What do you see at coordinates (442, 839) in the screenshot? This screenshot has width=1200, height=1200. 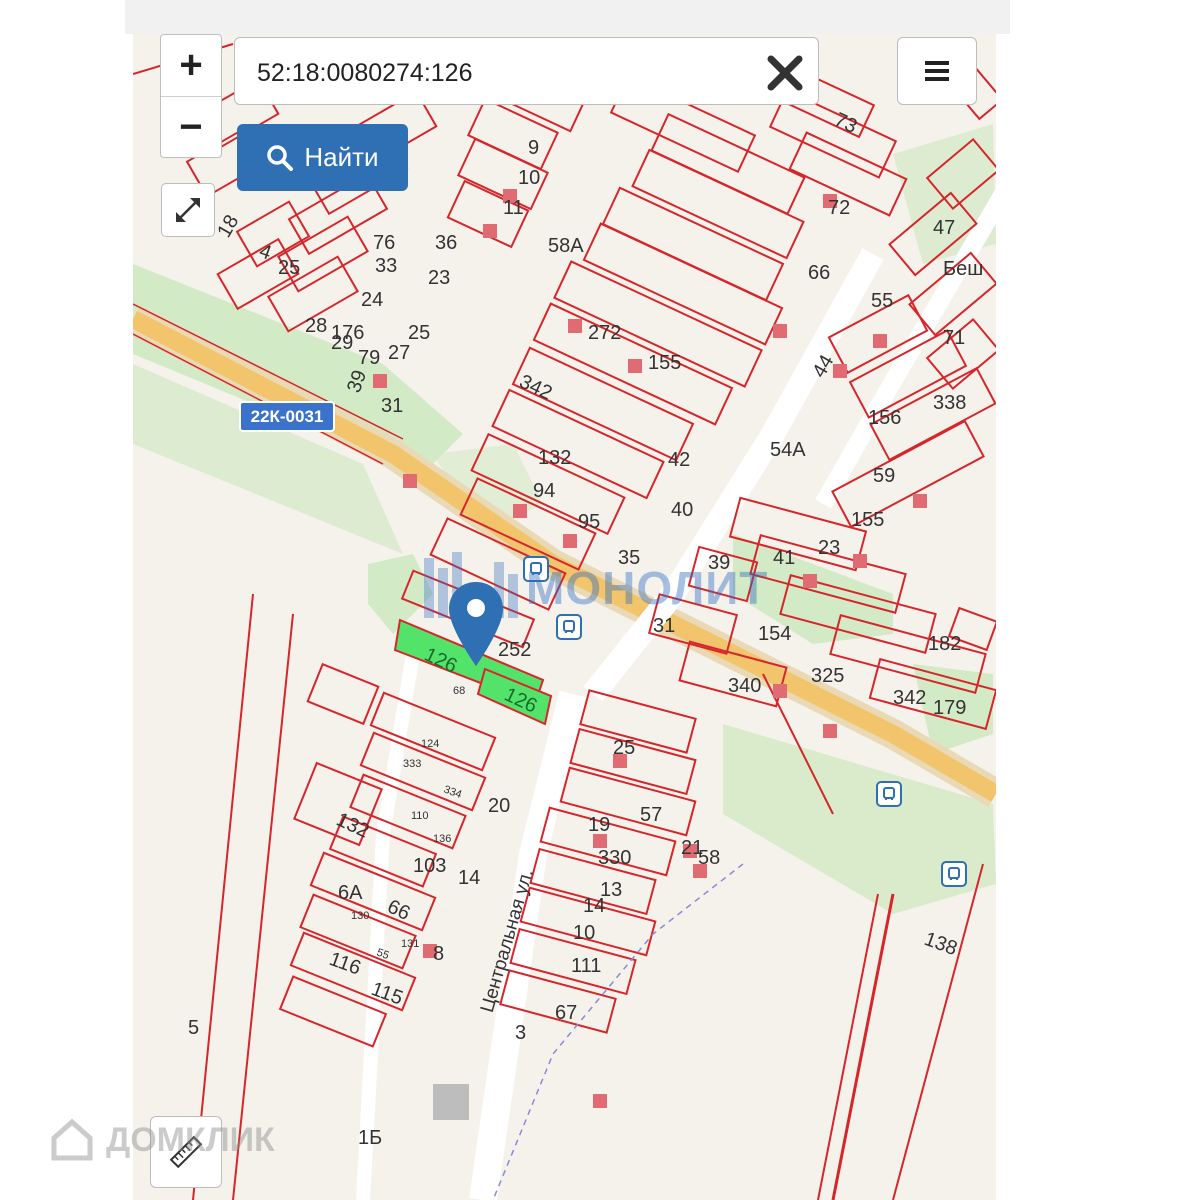 I see `parcel-label: 136` at bounding box center [442, 839].